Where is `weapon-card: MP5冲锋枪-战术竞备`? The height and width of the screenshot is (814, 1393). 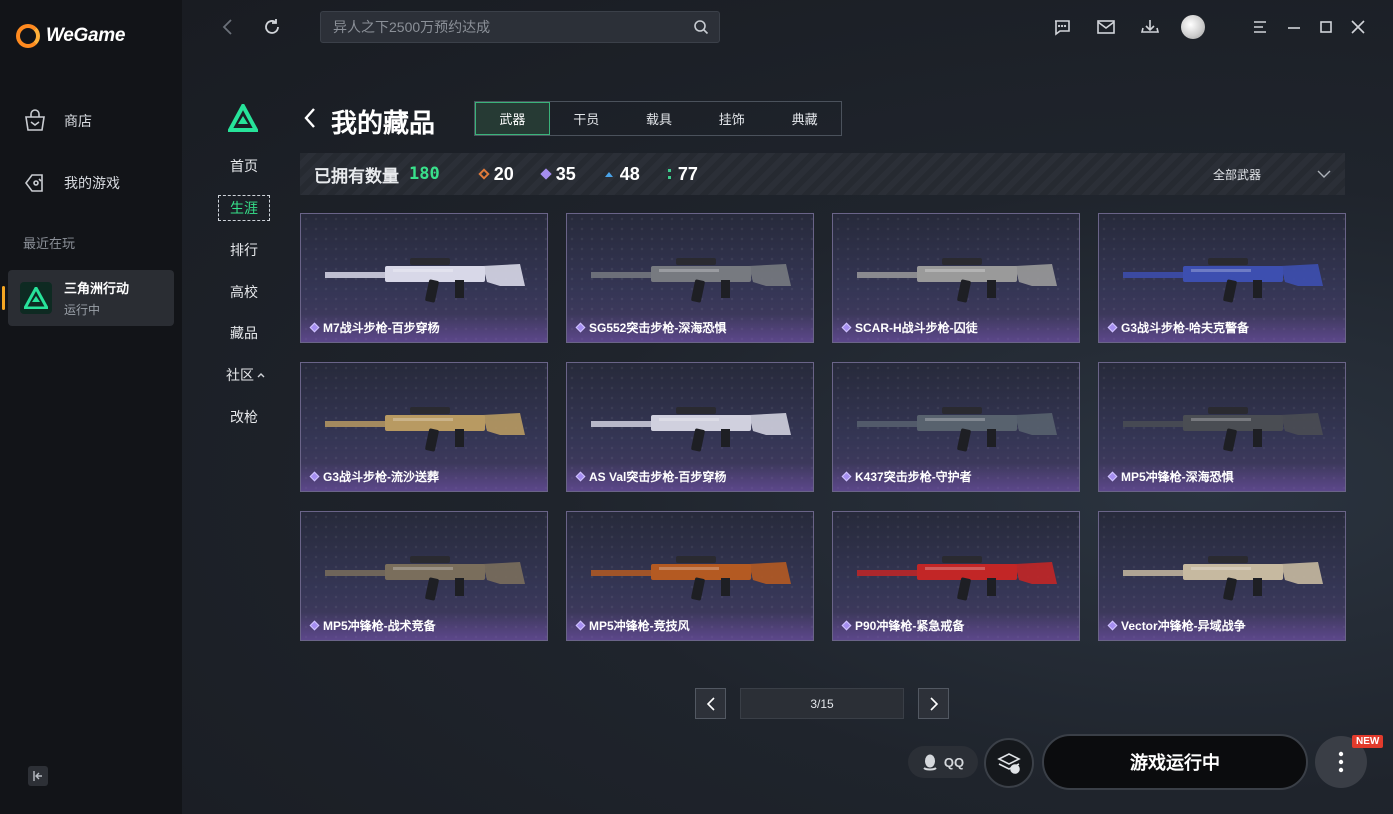
weapon-card: MP5冲锋枪-战术竞备 is located at coordinates (424, 576).